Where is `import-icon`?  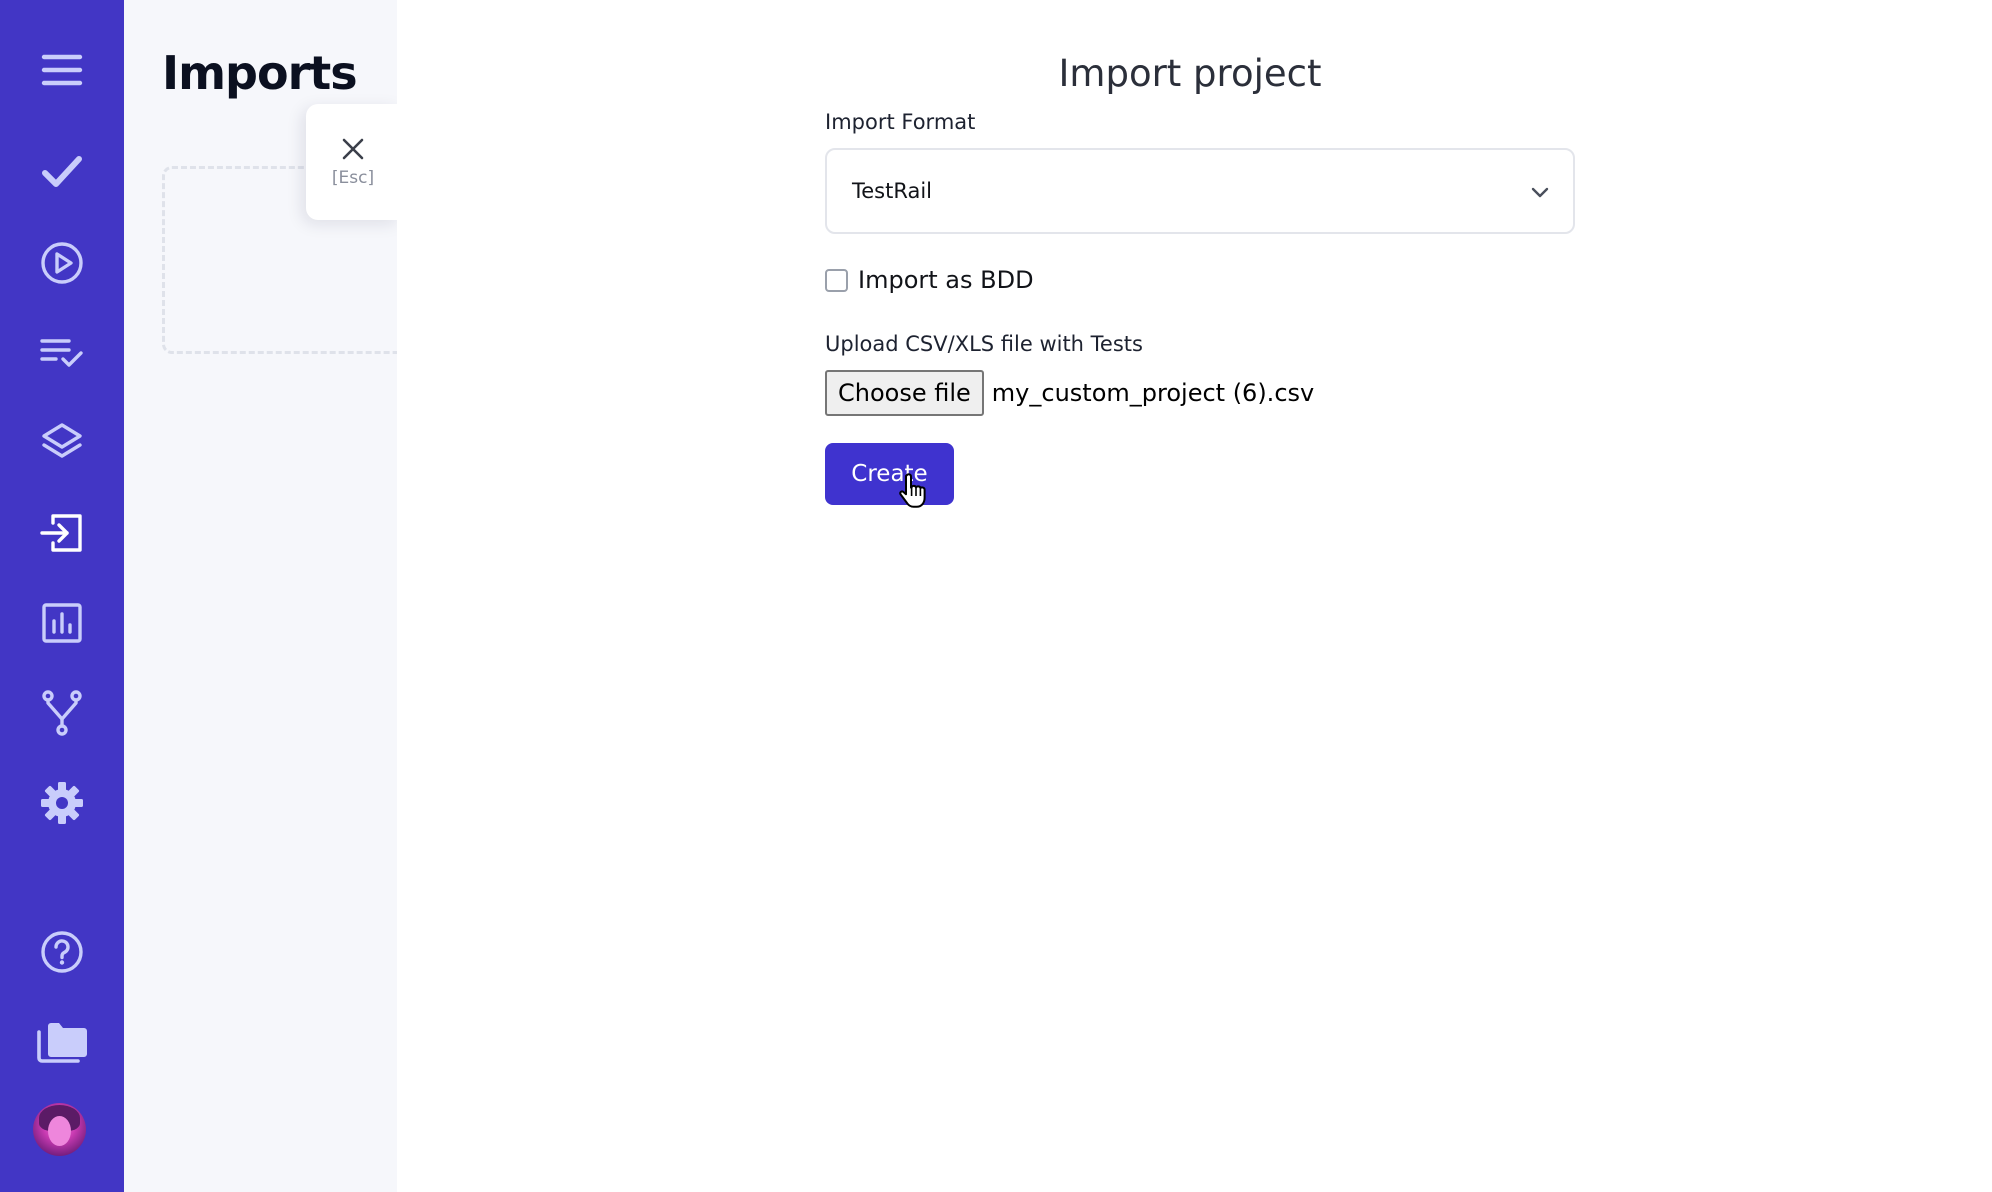 import-icon is located at coordinates (61, 533).